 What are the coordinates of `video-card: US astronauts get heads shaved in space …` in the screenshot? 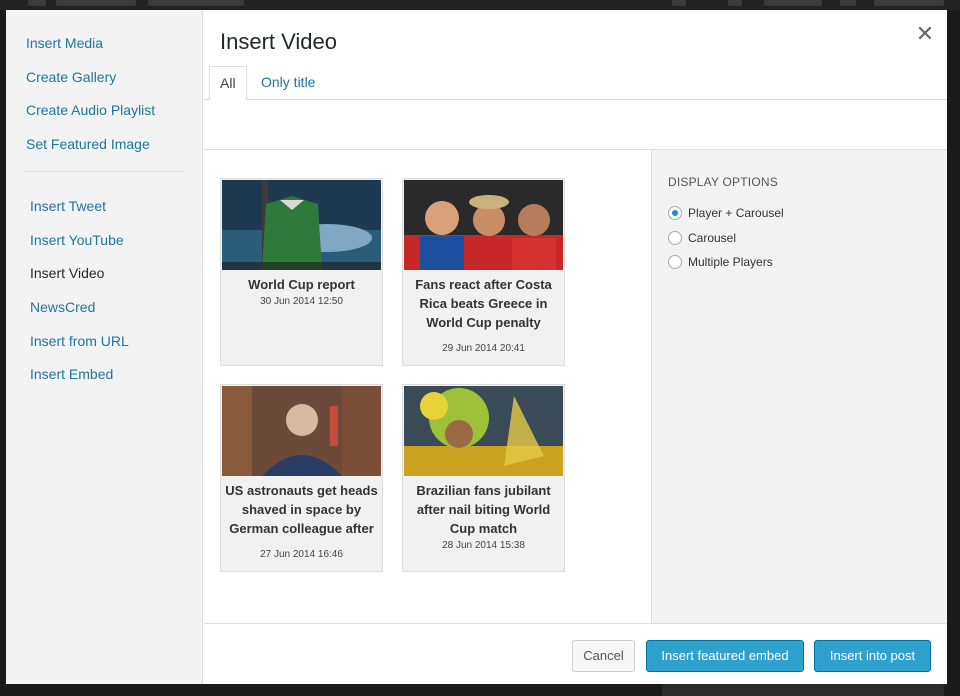 It's located at (301, 478).